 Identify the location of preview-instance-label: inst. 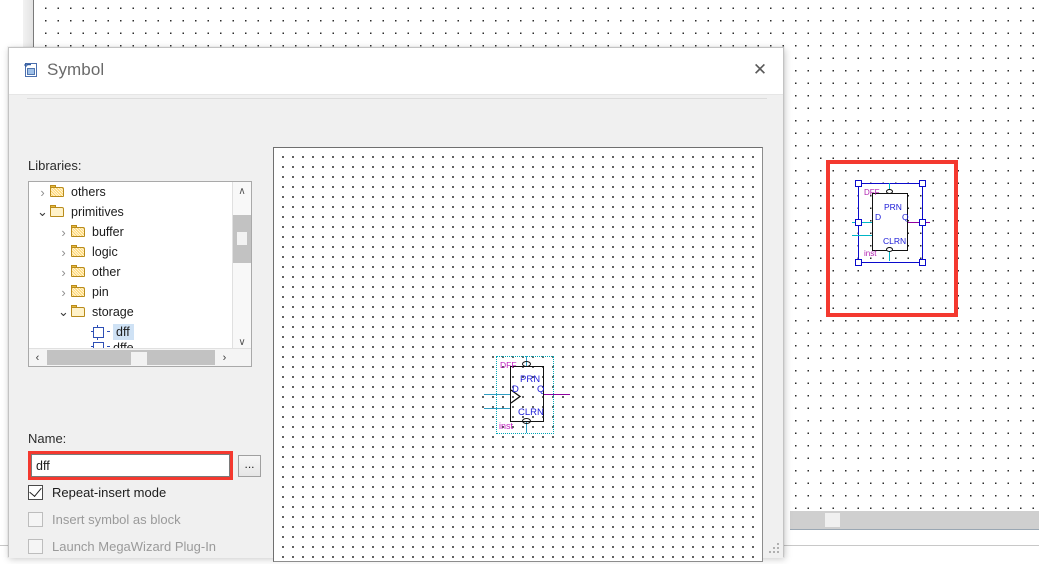
(506, 426).